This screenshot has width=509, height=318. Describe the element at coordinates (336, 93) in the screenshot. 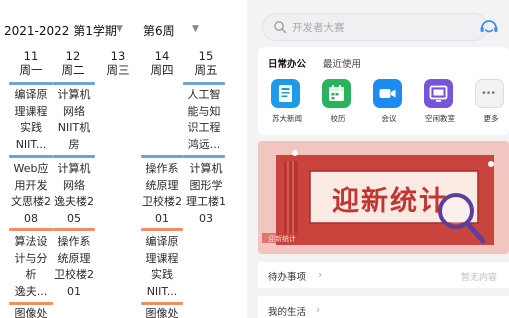

I see `calendar-icon` at that location.